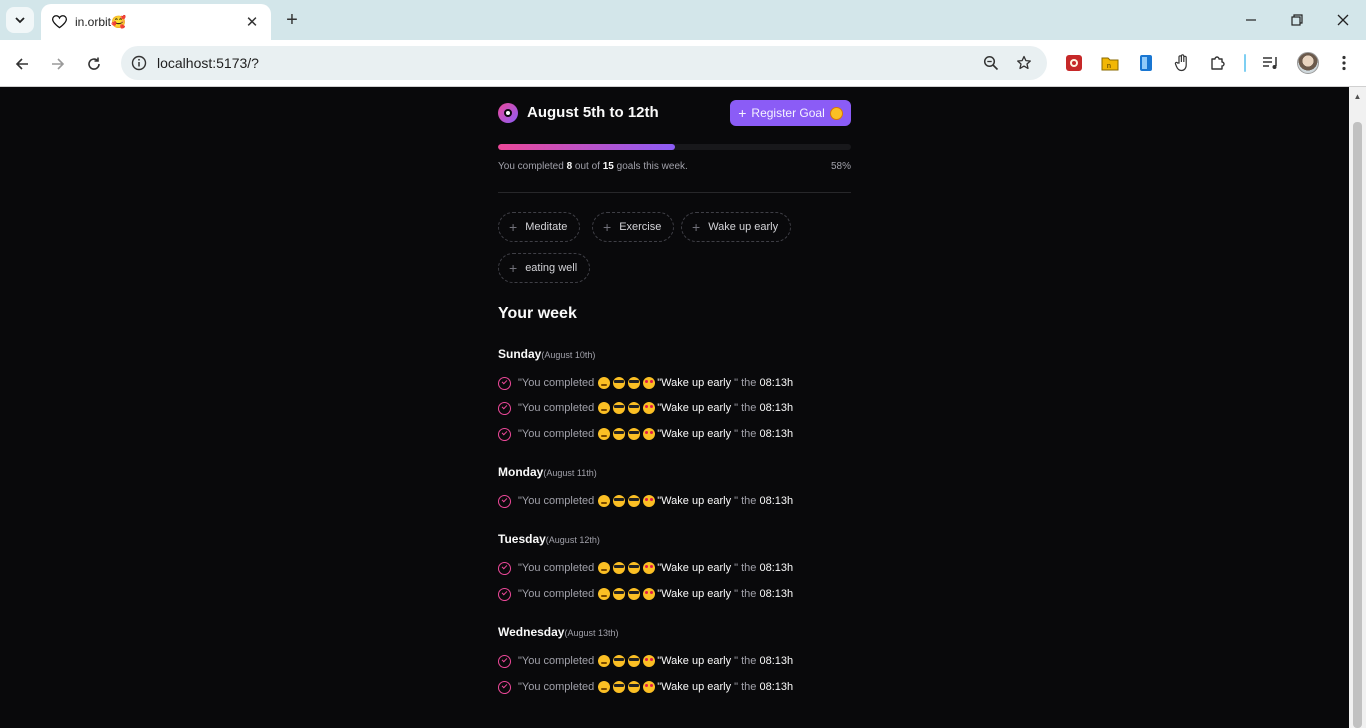  Describe the element at coordinates (1245, 63) in the screenshot. I see `toolbar-separator` at that location.